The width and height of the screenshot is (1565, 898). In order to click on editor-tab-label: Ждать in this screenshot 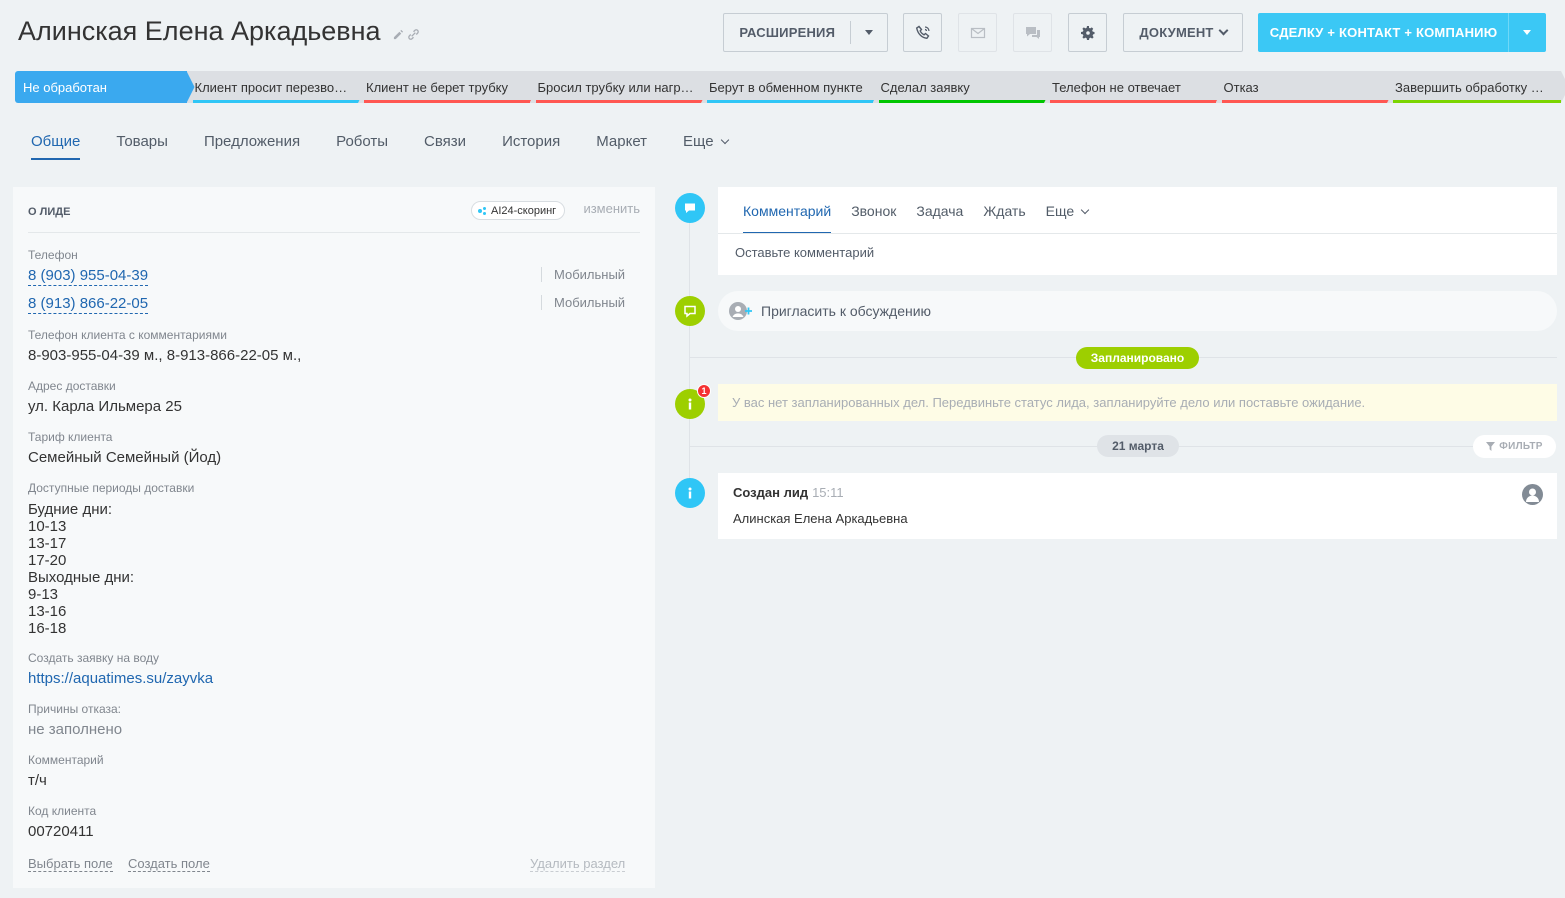, I will do `click(1004, 211)`.